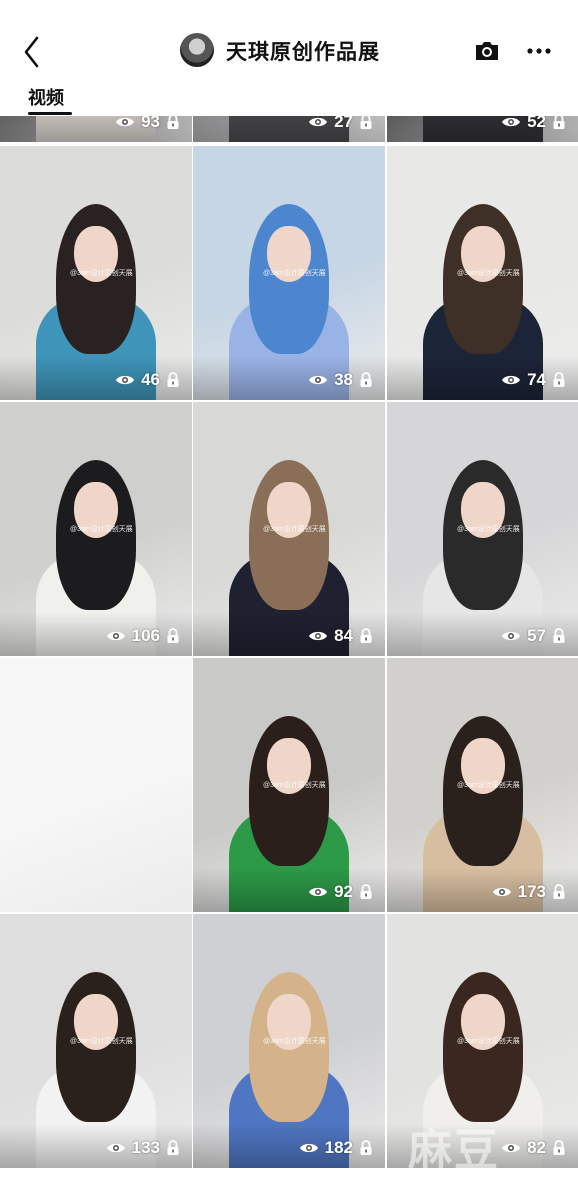  I want to click on video-tile: @3am设计原创天展 46, so click(96, 273).